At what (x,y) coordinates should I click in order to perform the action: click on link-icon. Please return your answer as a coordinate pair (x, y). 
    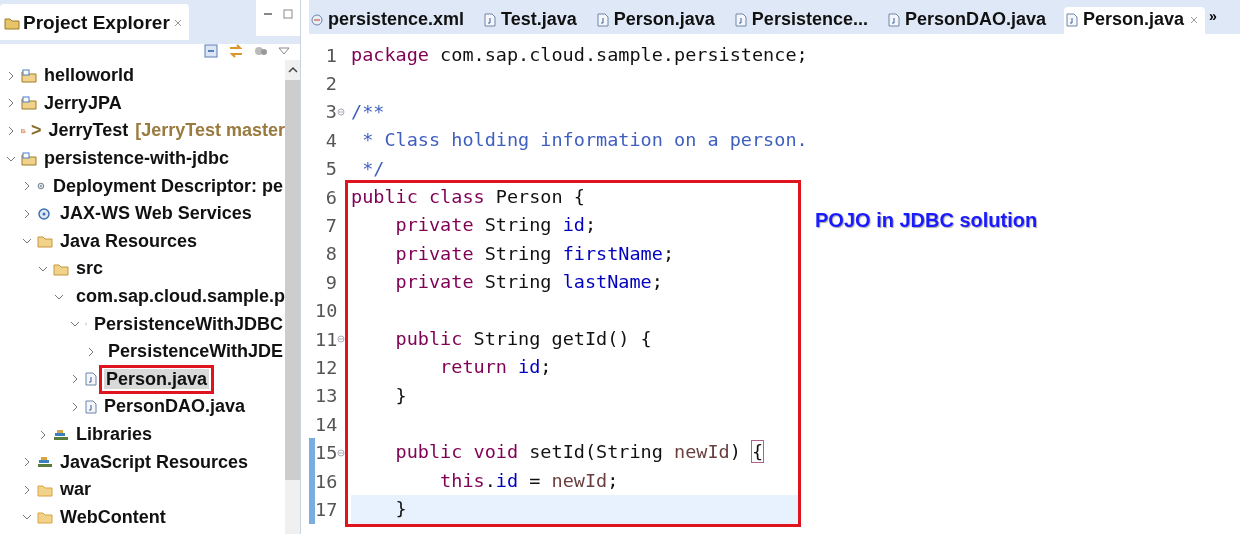
    Looking at the image, I should click on (236, 51).